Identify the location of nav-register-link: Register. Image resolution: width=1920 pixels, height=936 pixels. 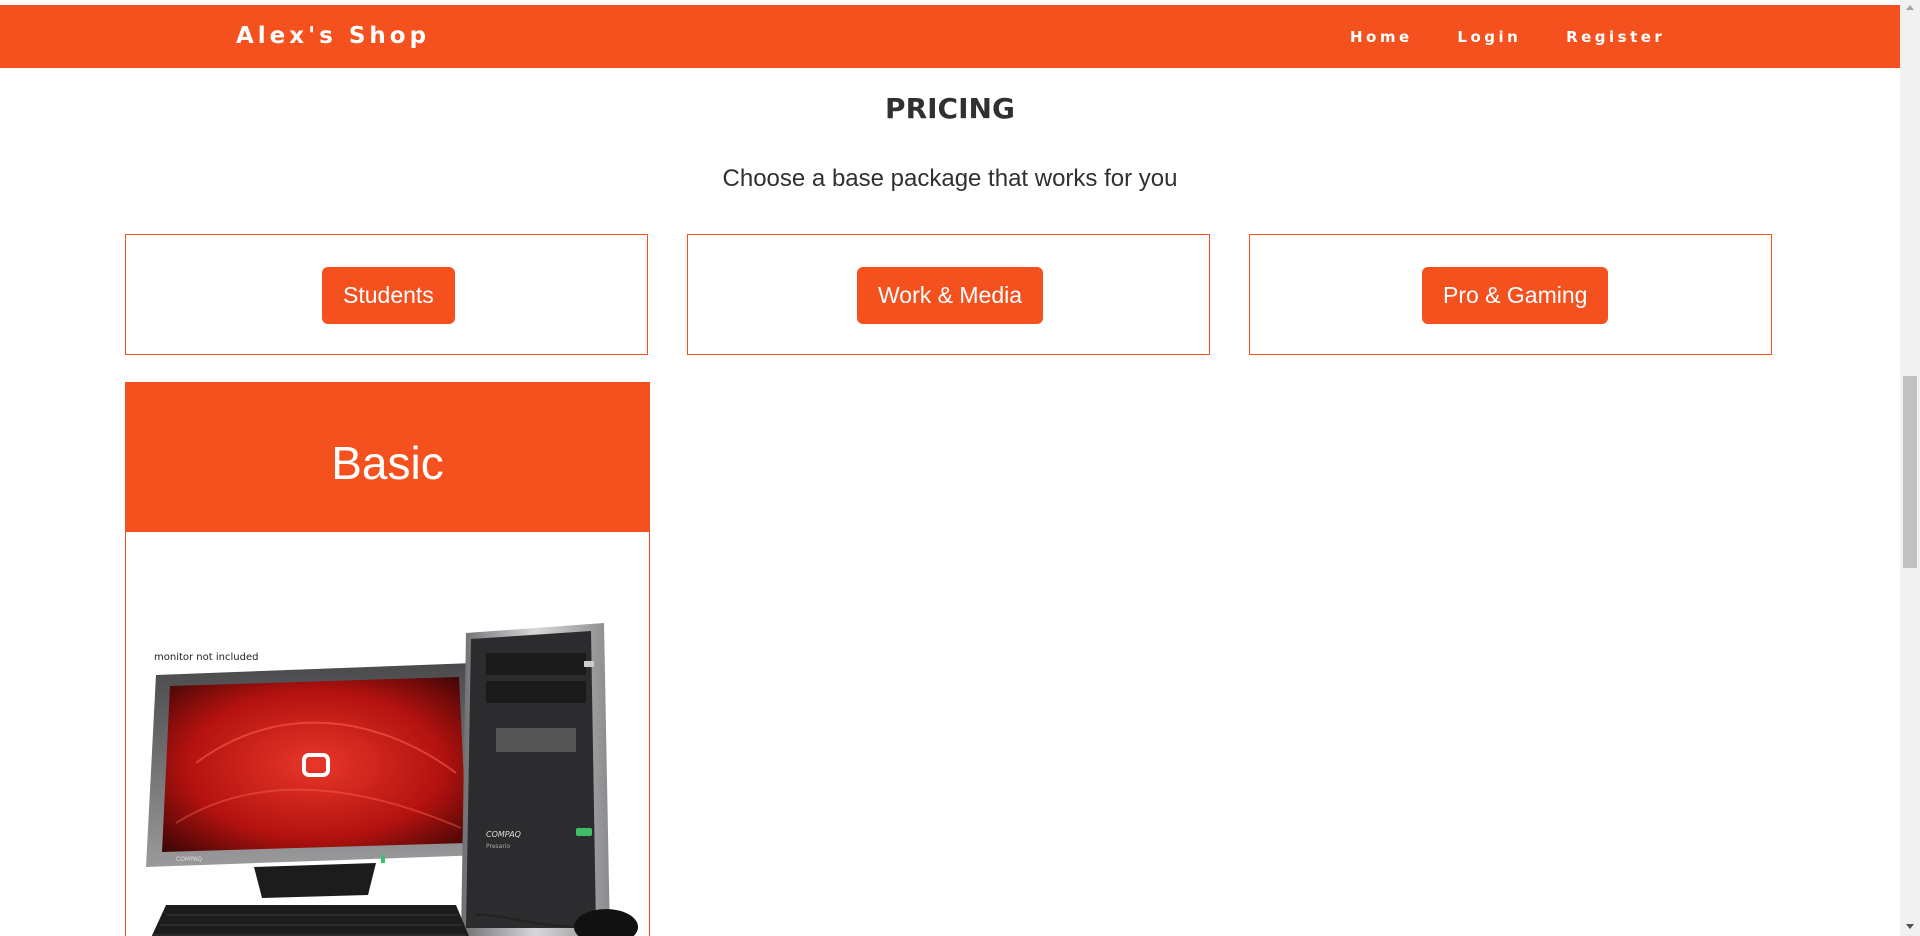
(1615, 37).